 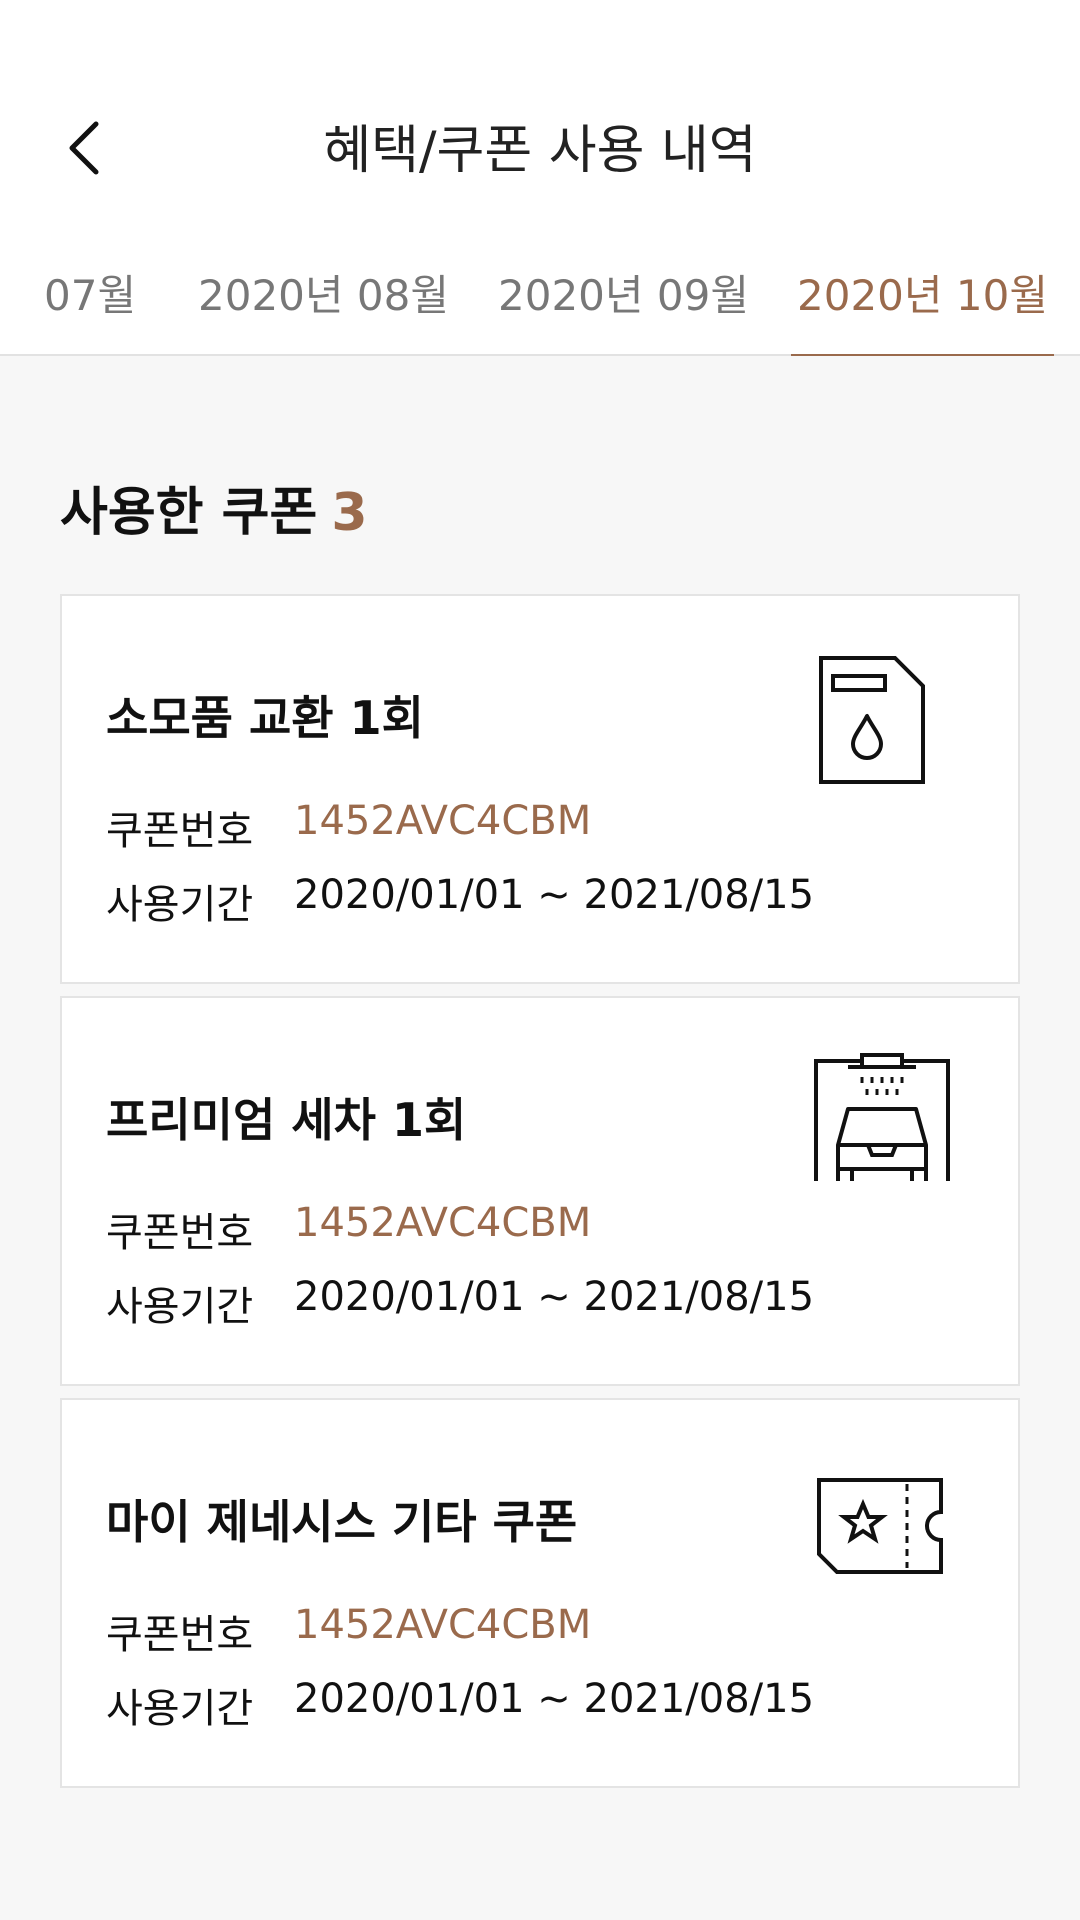 What do you see at coordinates (286, 1120) in the screenshot?
I see `coupon-title: 프리미엄 세차 1회` at bounding box center [286, 1120].